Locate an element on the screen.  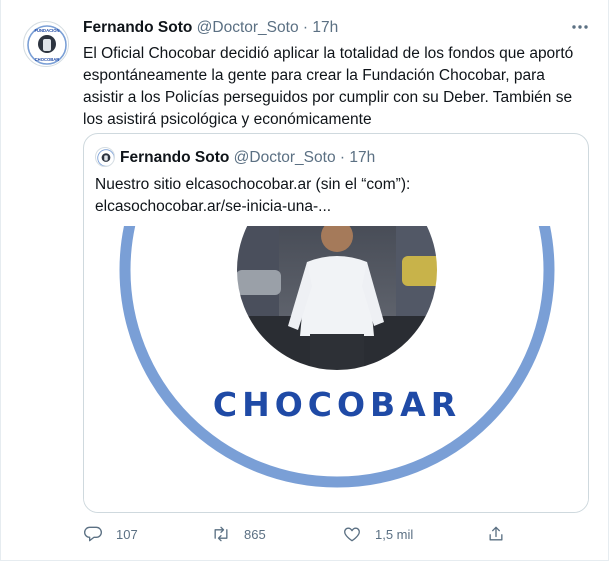
author-handle: @Doctor_Soto is located at coordinates (248, 27).